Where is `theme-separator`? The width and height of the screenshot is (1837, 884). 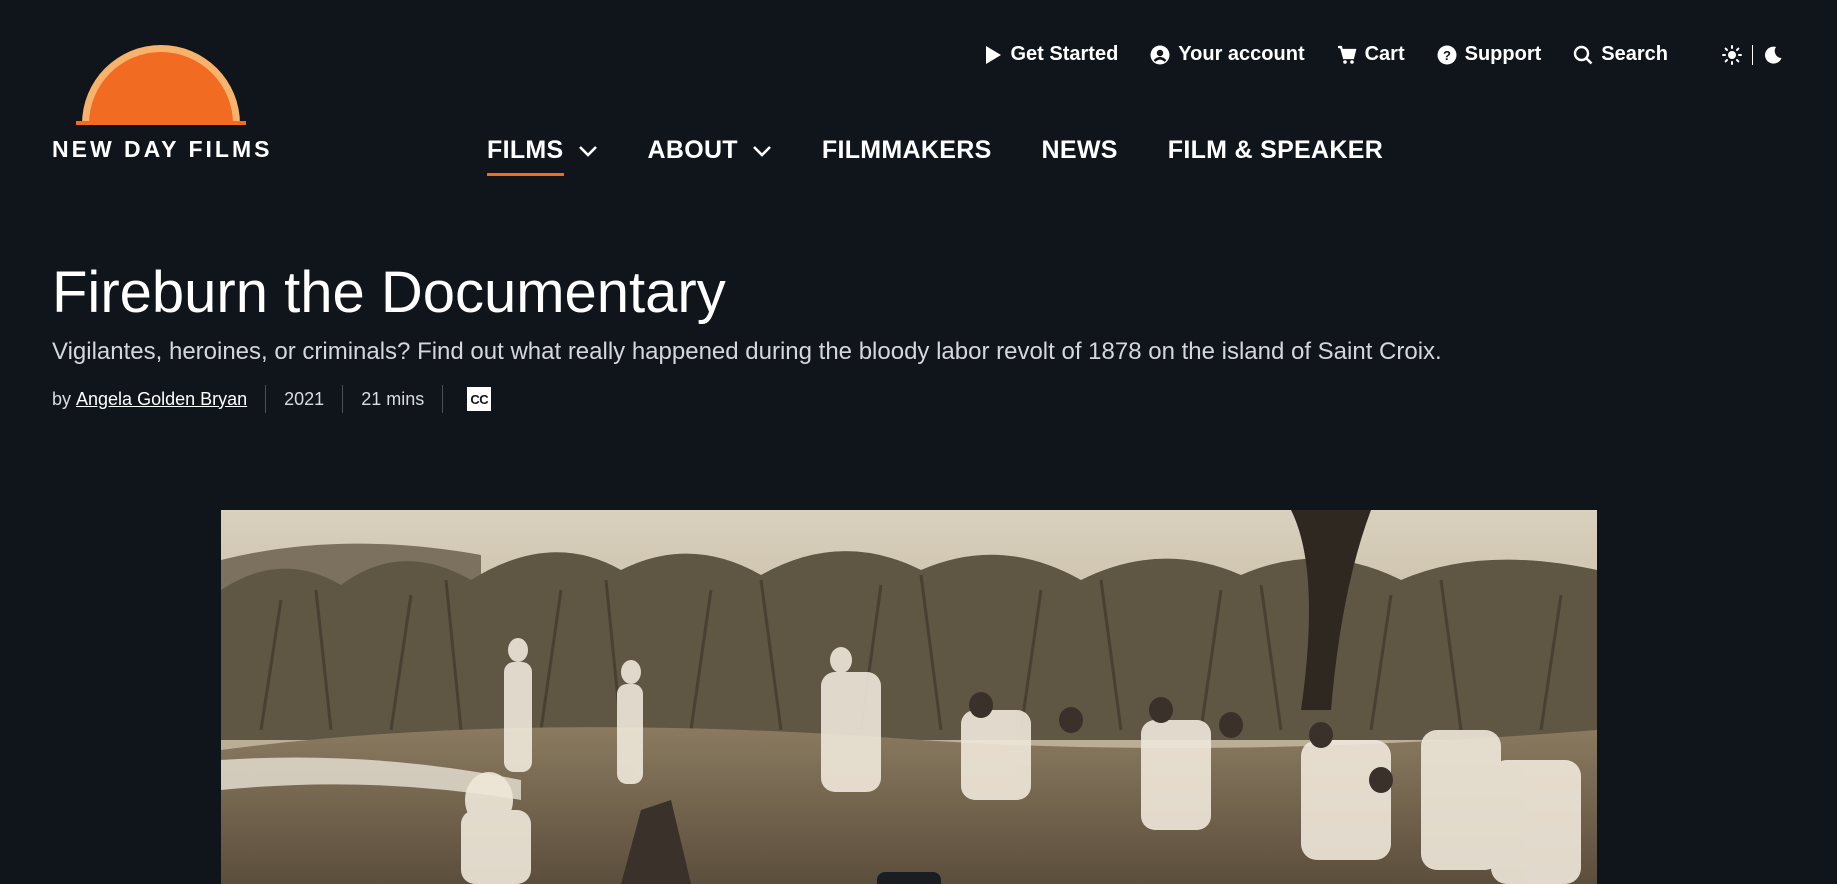 theme-separator is located at coordinates (1752, 54).